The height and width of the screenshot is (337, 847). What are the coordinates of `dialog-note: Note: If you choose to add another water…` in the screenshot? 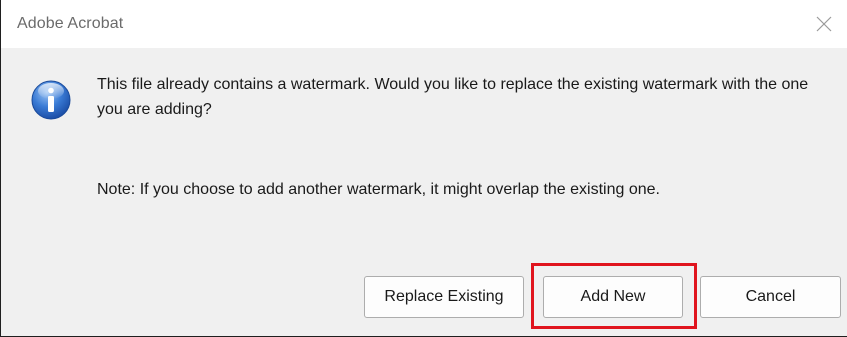 It's located at (378, 189).